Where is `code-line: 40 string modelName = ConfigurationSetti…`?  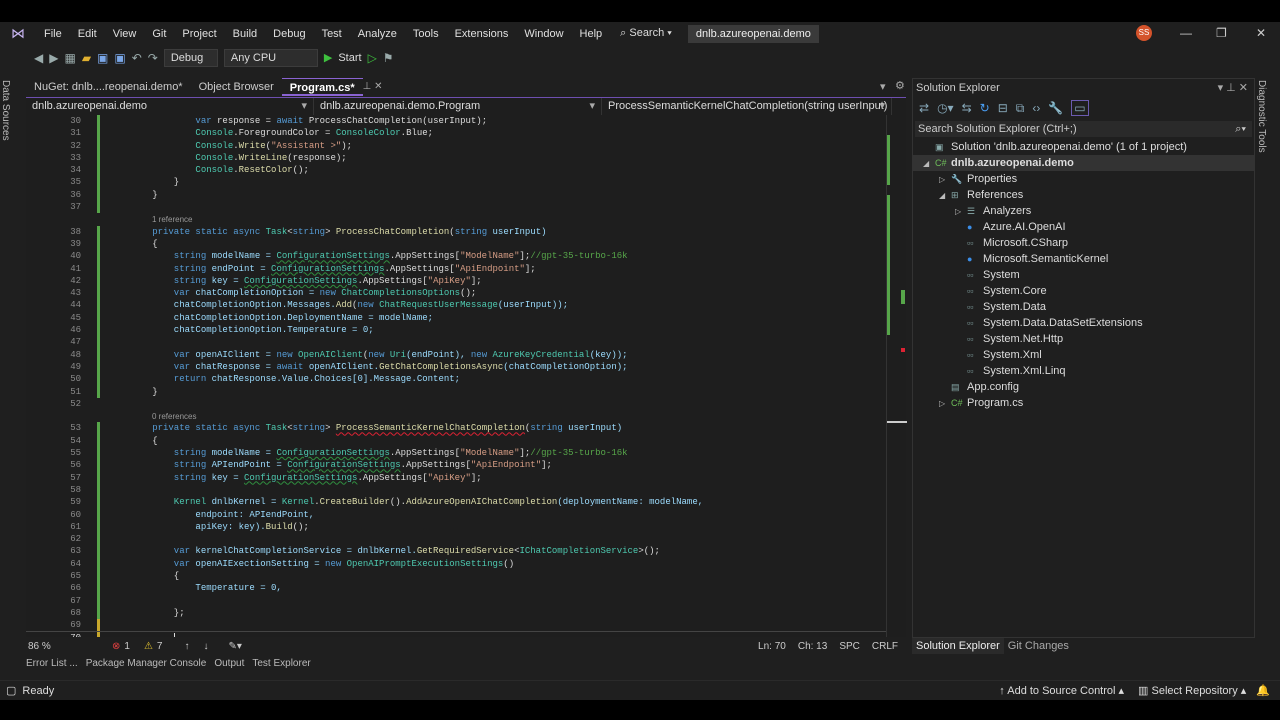 code-line: 40 string modelName = ConfigurationSetti… is located at coordinates (456, 256).